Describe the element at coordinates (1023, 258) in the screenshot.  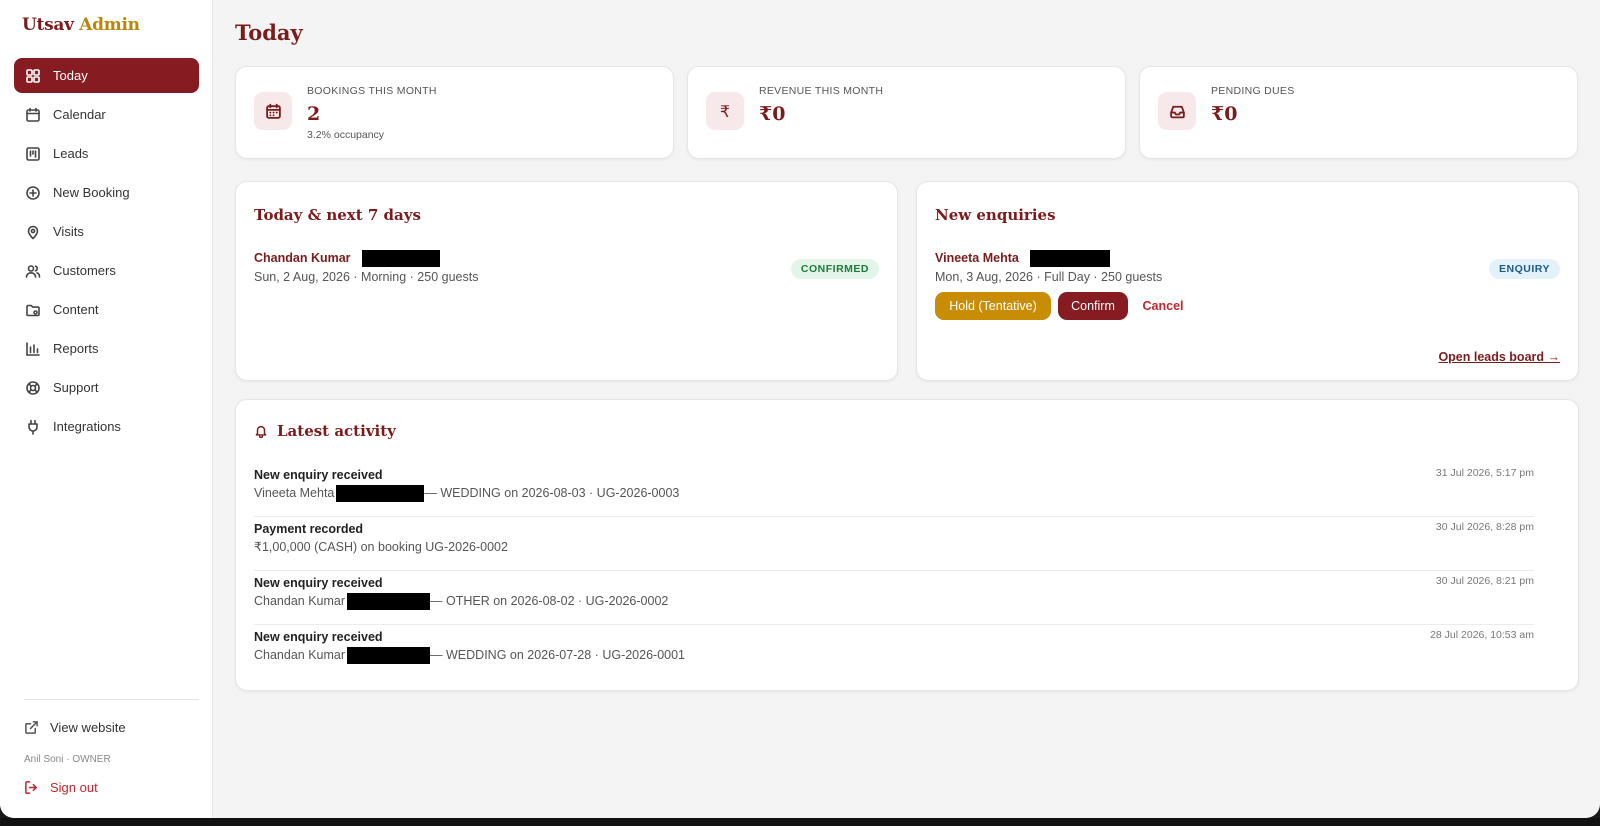
I see `enquiry-customer-name: Vineeta Mehta` at that location.